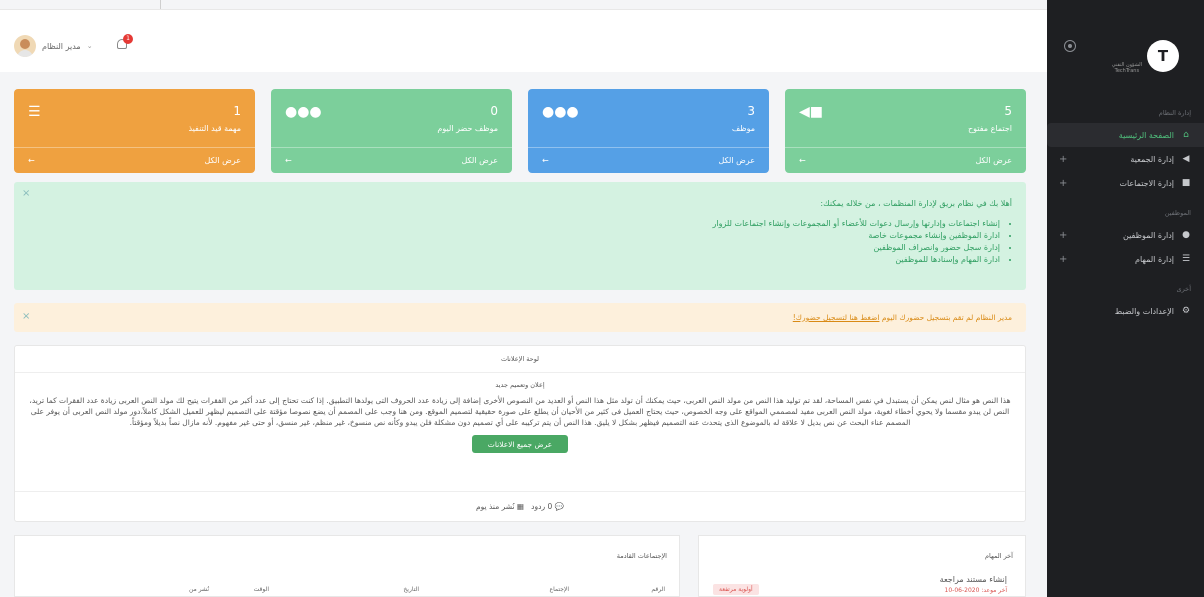 The image size is (1204, 597). I want to click on panel-title: آخر المهام, so click(998, 556).